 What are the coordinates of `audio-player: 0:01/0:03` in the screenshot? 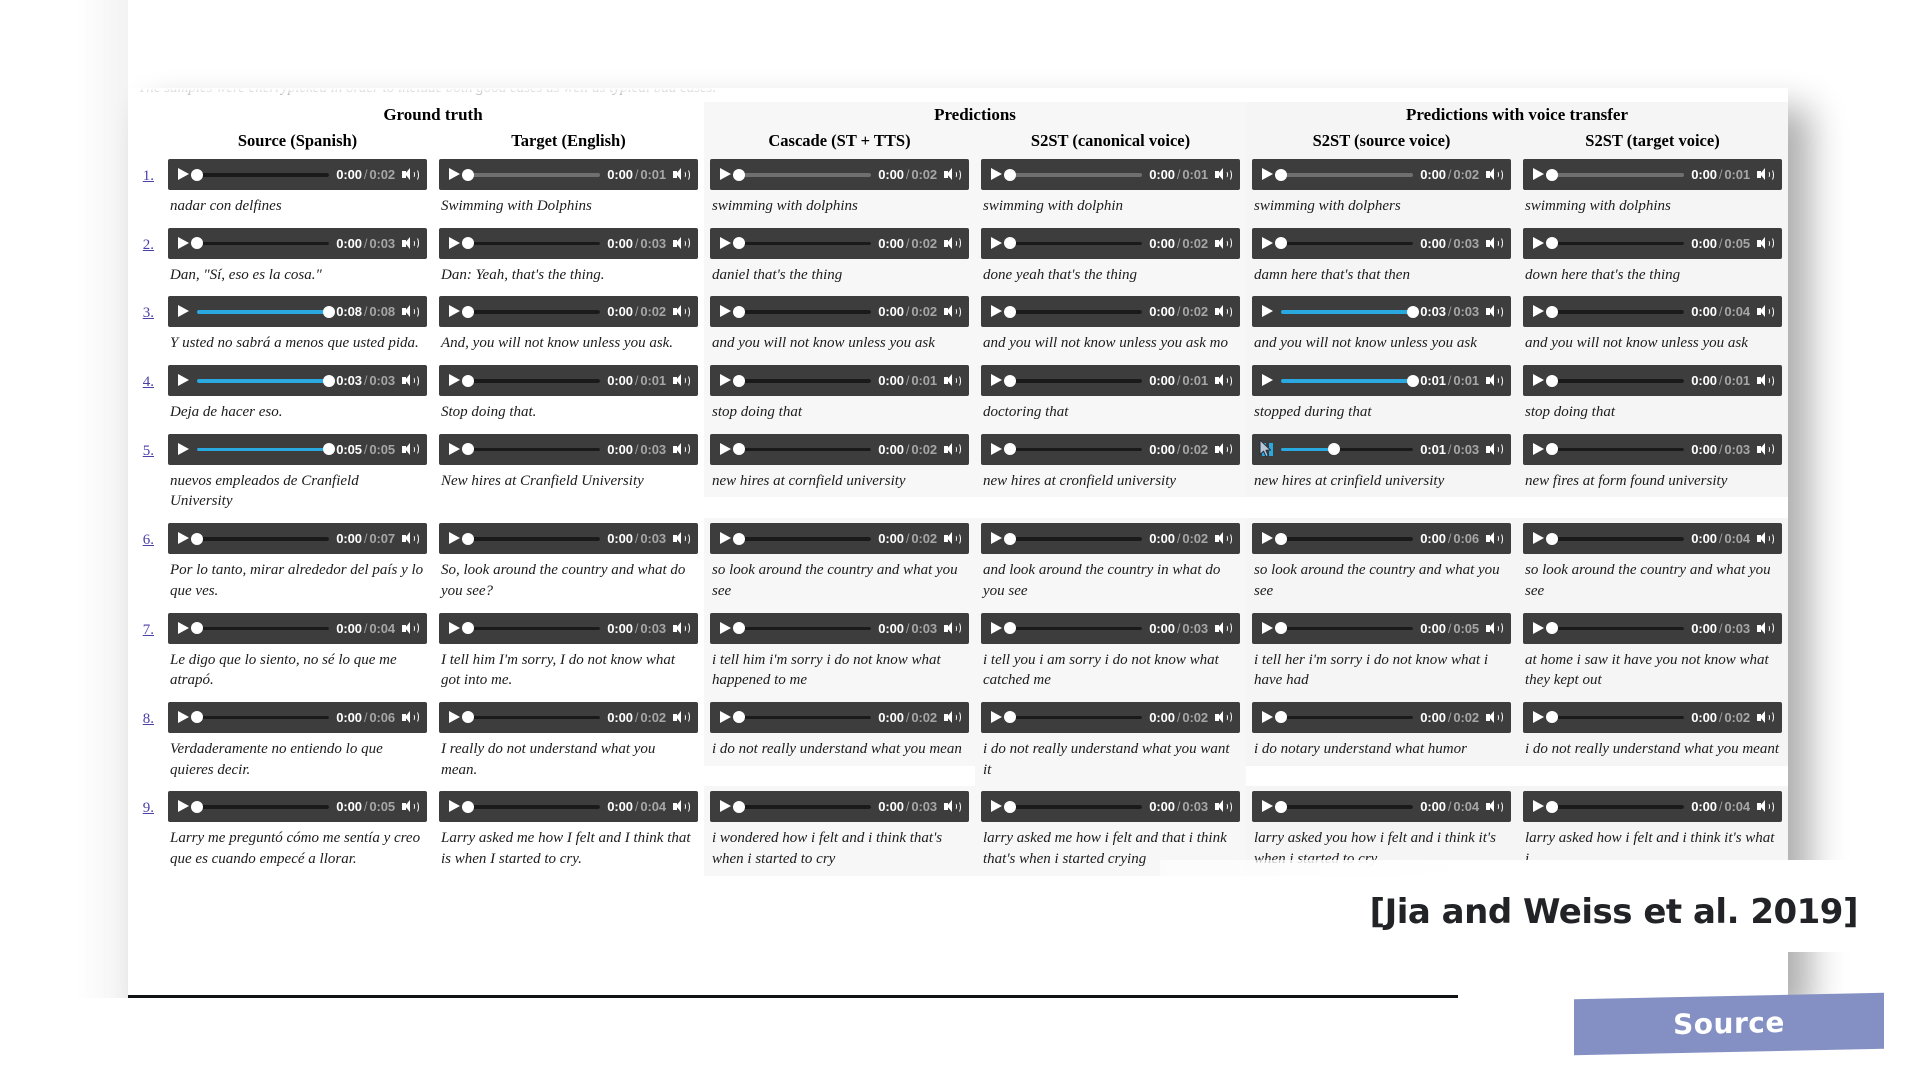 It's located at (1381, 449).